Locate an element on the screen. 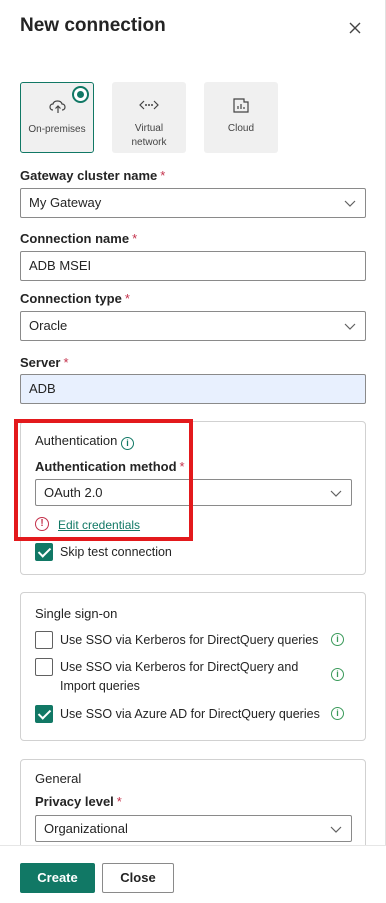 The height and width of the screenshot is (903, 386). sso-kerberos-import-label-line2: Import queries is located at coordinates (100, 686).